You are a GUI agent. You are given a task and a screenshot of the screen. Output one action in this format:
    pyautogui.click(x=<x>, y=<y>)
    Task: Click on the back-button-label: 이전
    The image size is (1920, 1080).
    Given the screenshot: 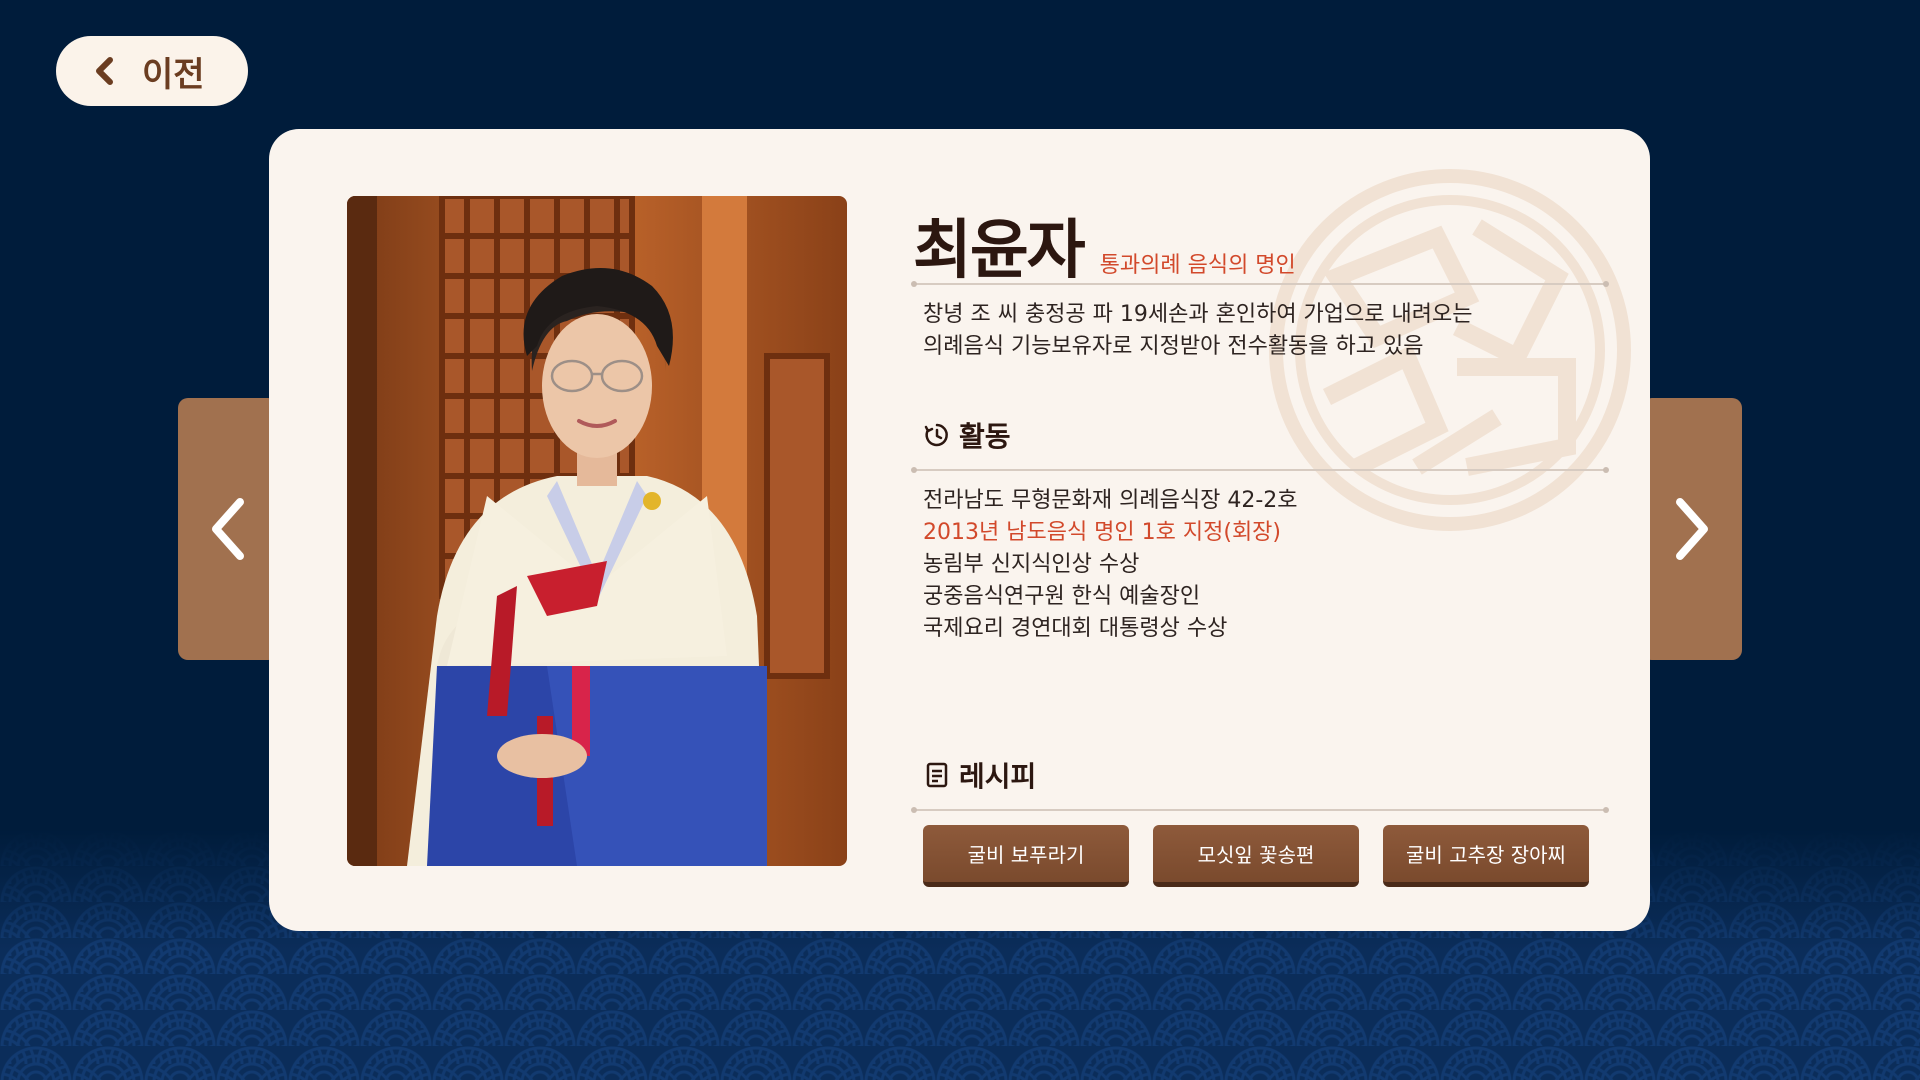 What is the action you would take?
    pyautogui.click(x=173, y=74)
    